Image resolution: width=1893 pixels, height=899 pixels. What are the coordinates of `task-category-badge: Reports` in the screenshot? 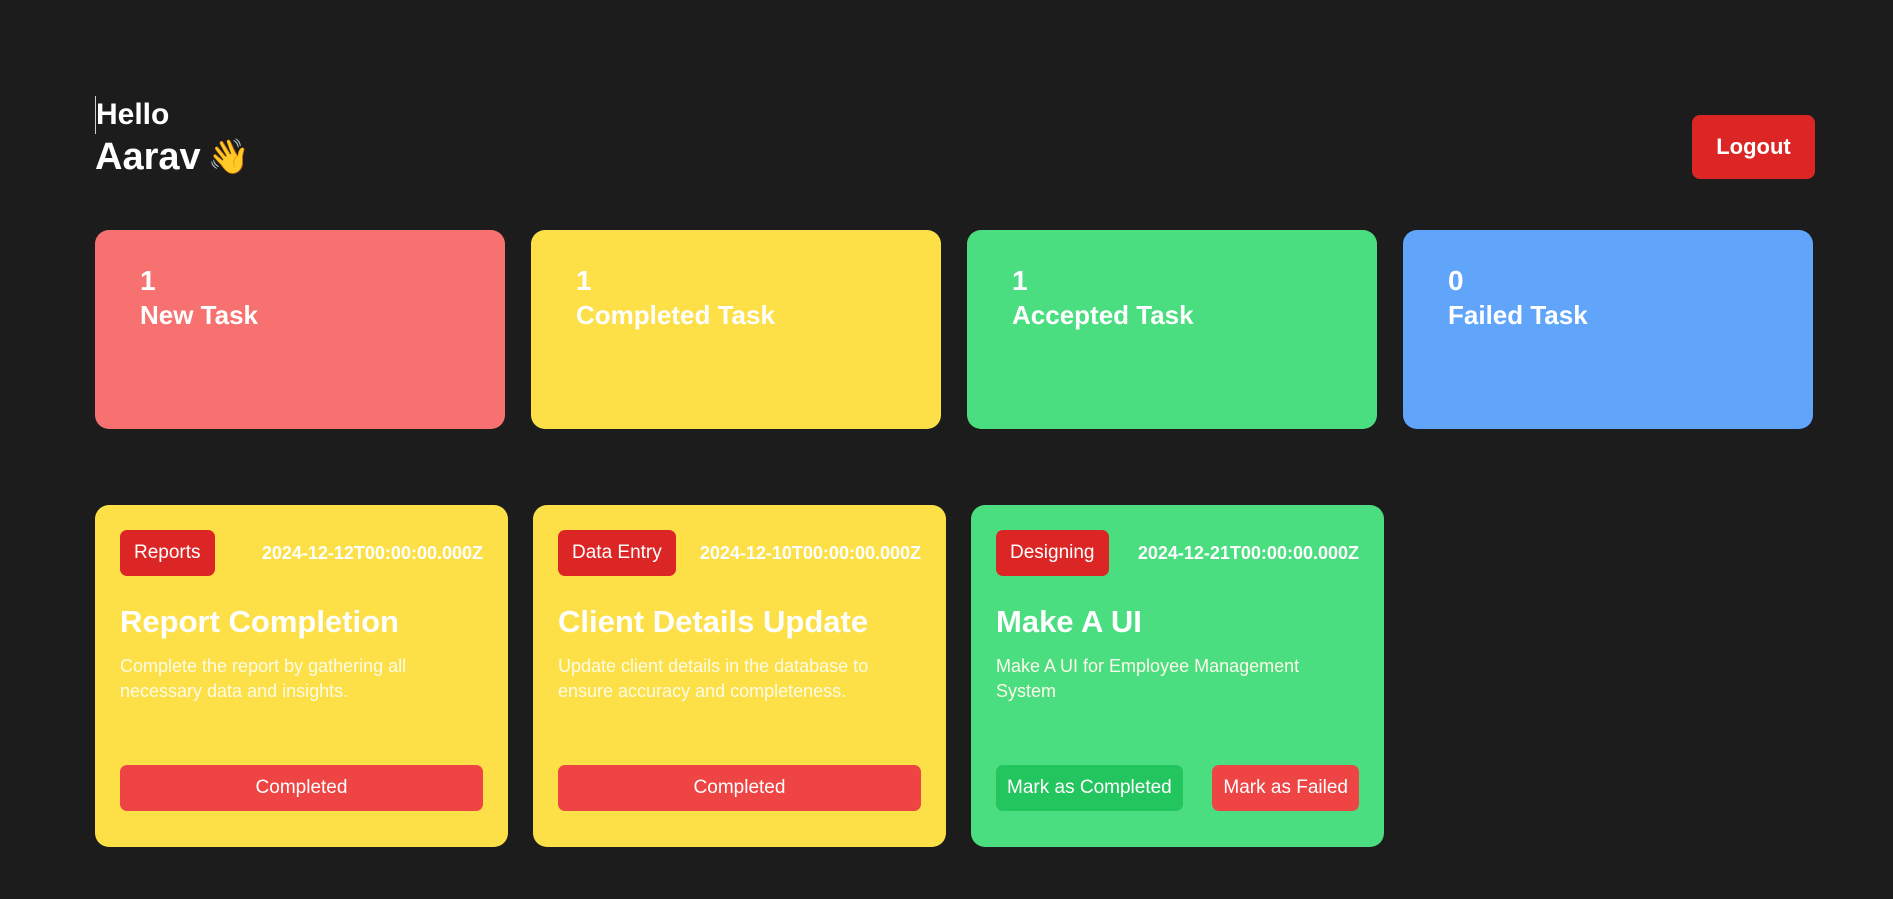 It's located at (167, 553).